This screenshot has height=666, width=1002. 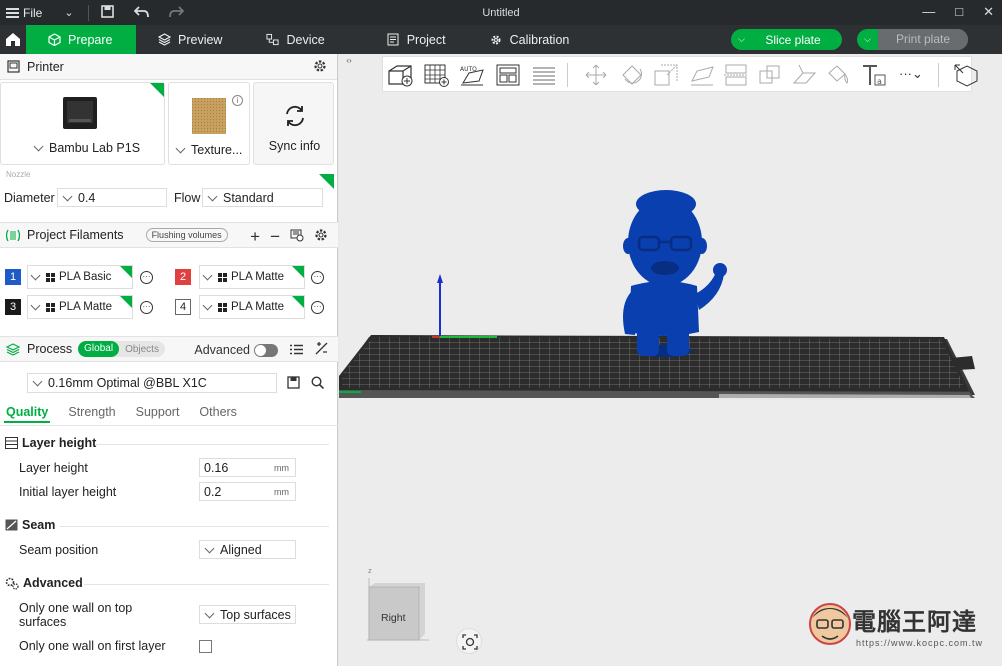 I want to click on filament-settings-gear-icon, so click(x=321, y=236).